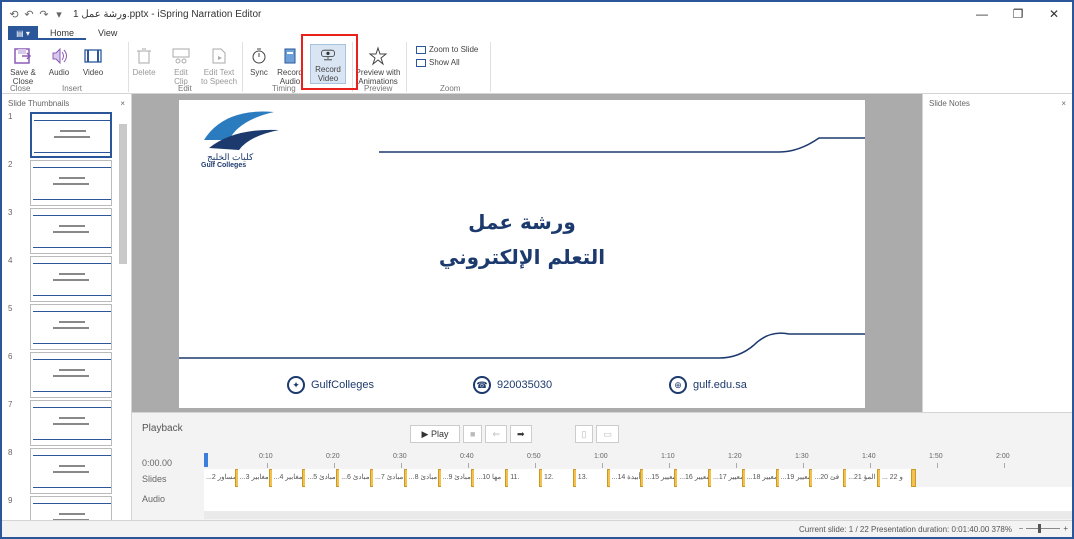 The height and width of the screenshot is (539, 1074). Describe the element at coordinates (66, 471) in the screenshot. I see `slide-thumbnail: 8` at that location.